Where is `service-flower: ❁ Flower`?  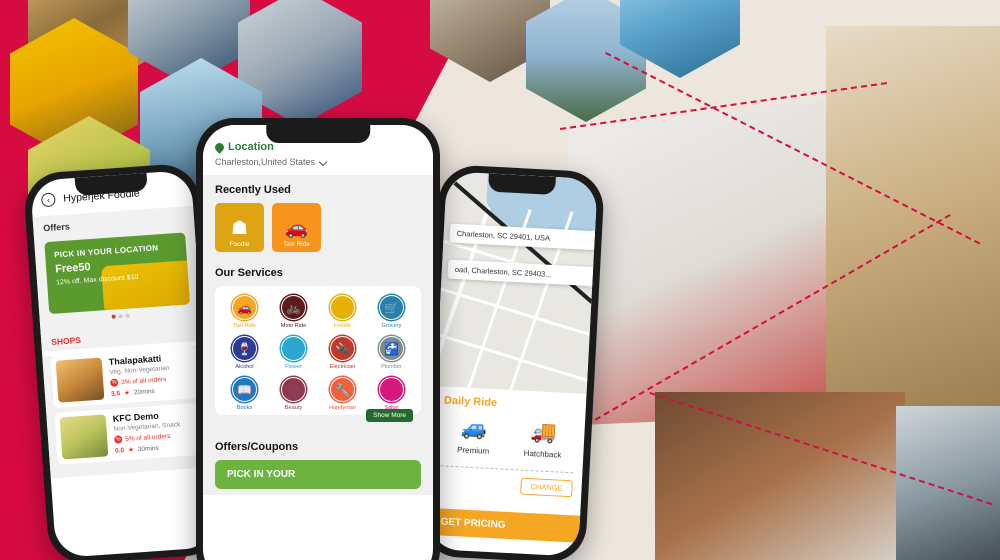
service-flower: ❁ Flower is located at coordinates (293, 353).